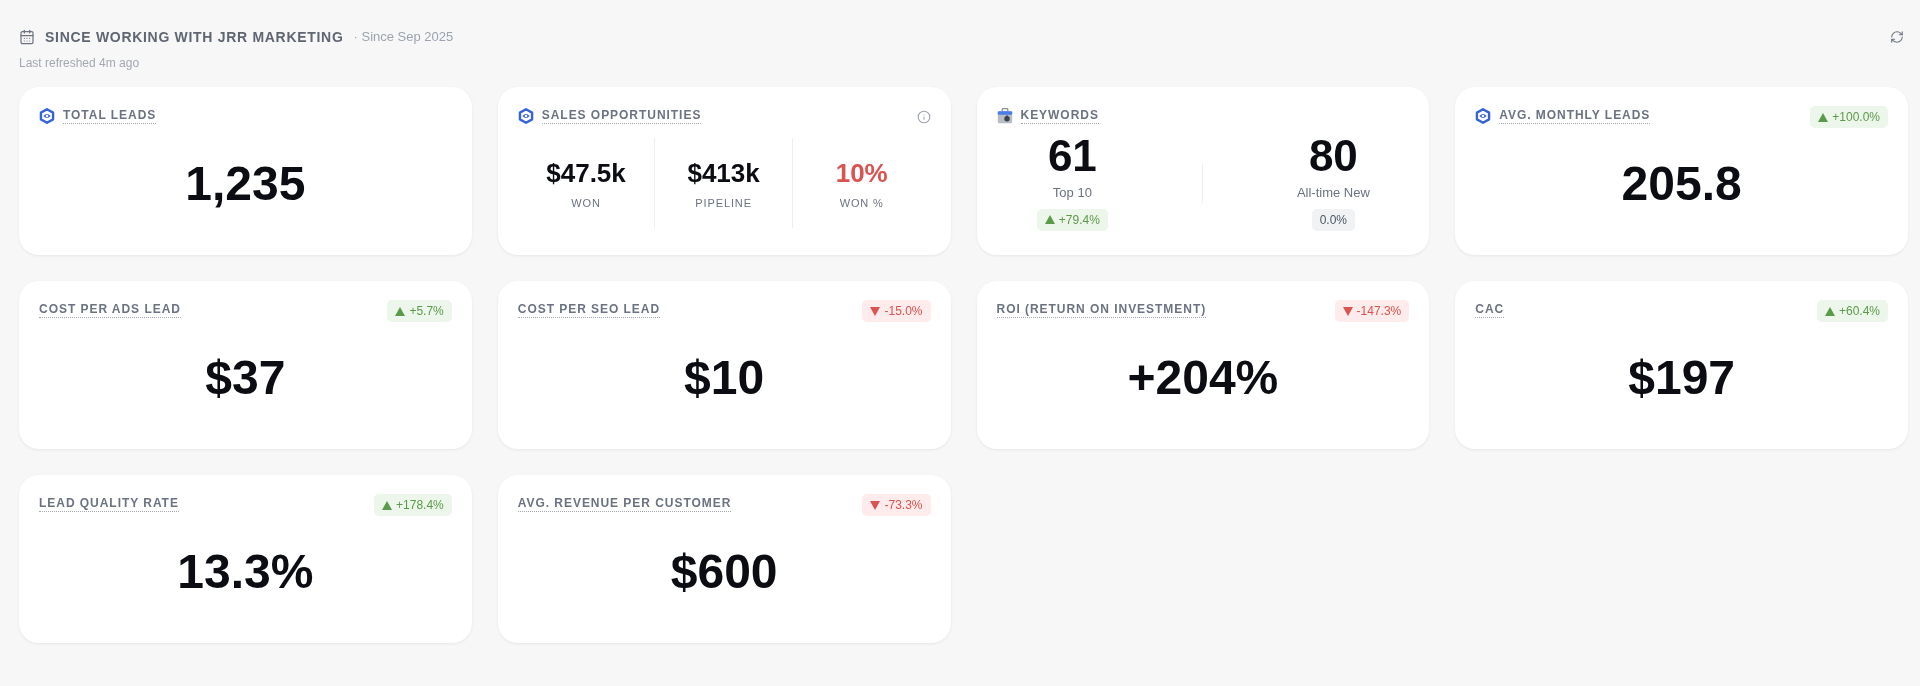  What do you see at coordinates (724, 377) in the screenshot?
I see `metric-value: $10` at bounding box center [724, 377].